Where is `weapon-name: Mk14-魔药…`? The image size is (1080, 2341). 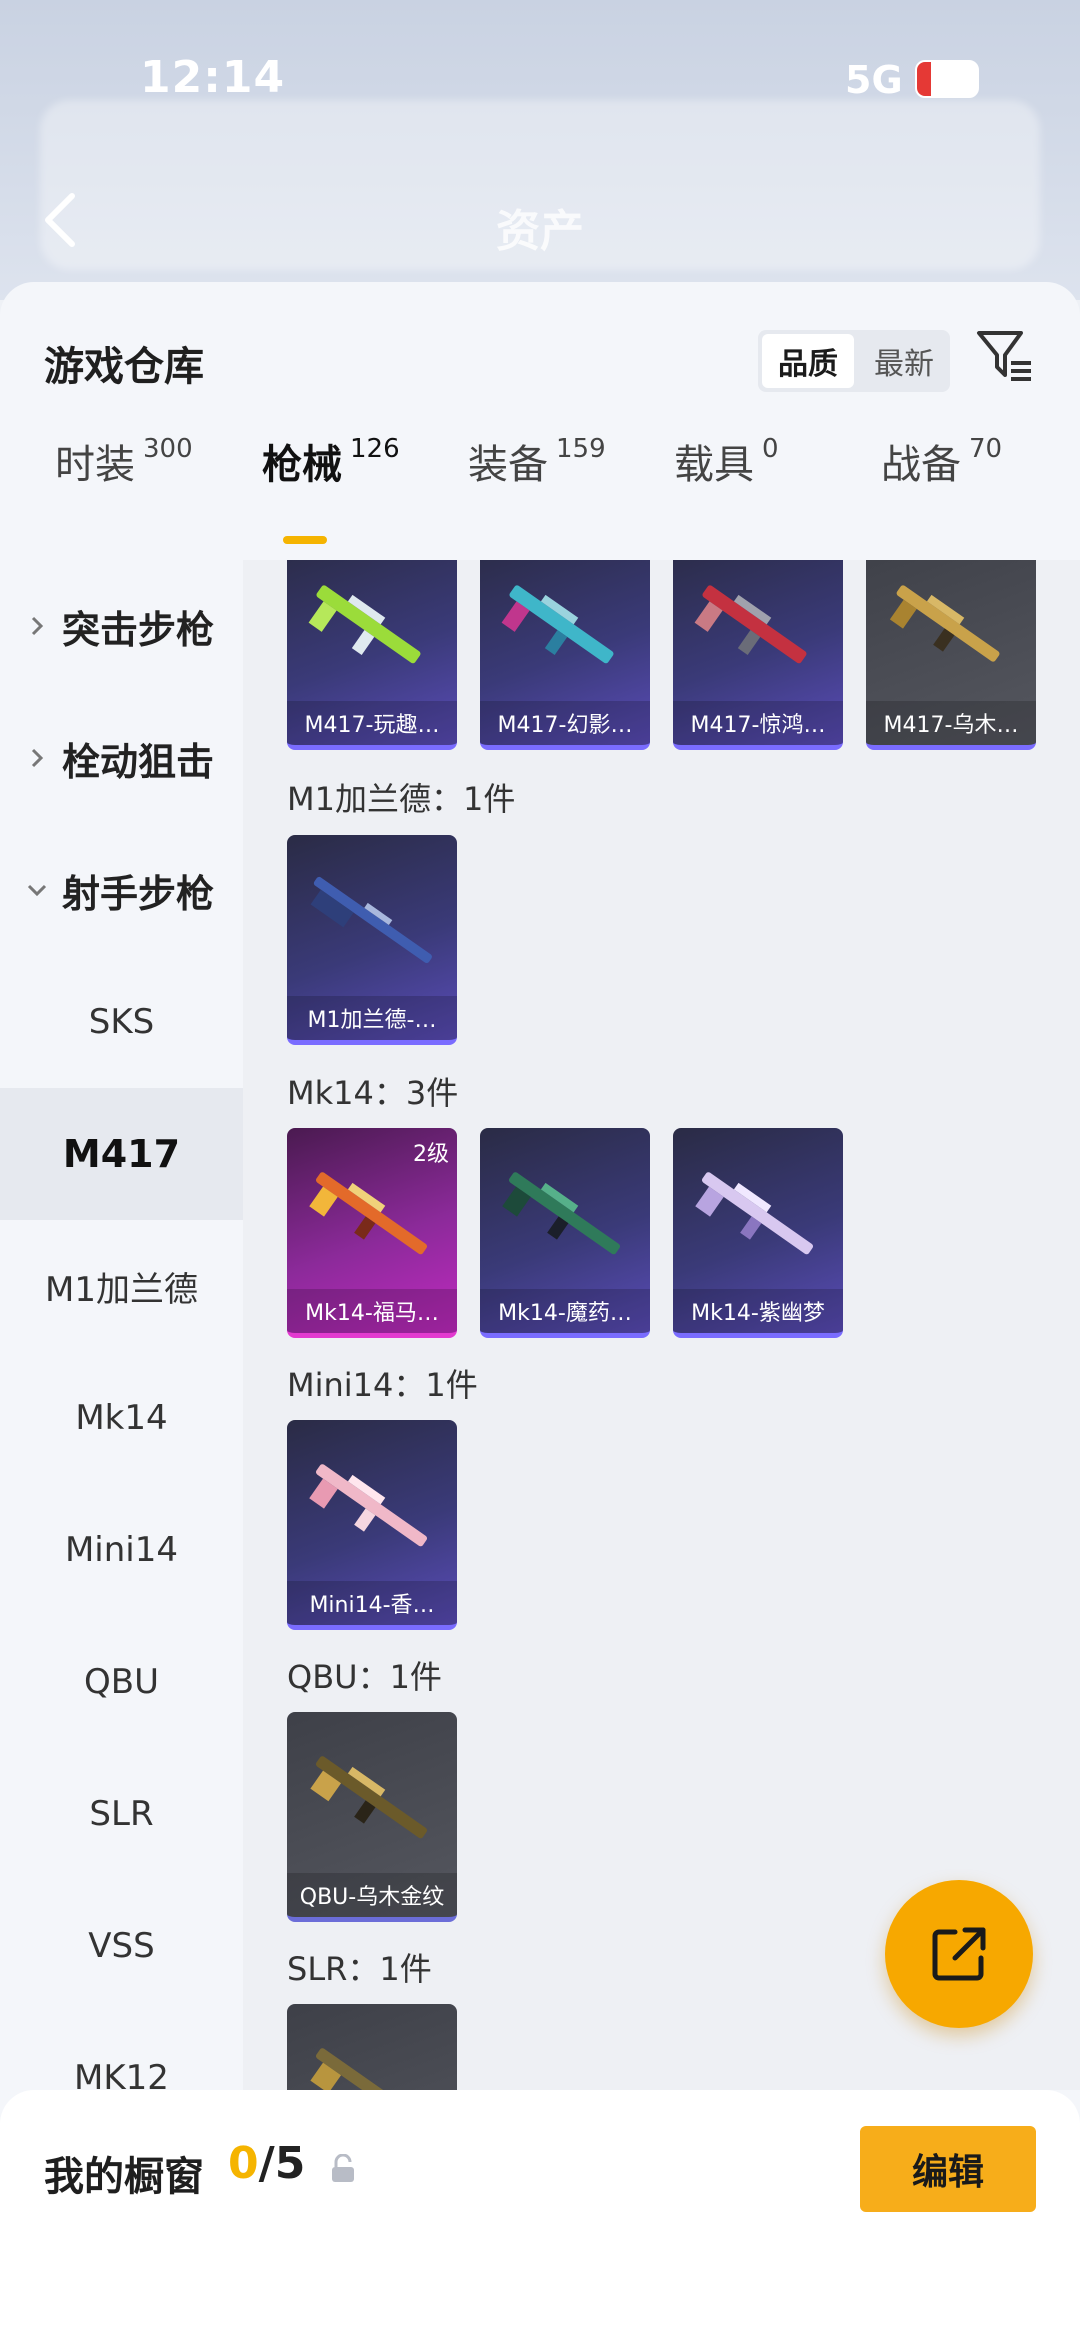
weapon-name: Mk14-魔药… is located at coordinates (565, 1311).